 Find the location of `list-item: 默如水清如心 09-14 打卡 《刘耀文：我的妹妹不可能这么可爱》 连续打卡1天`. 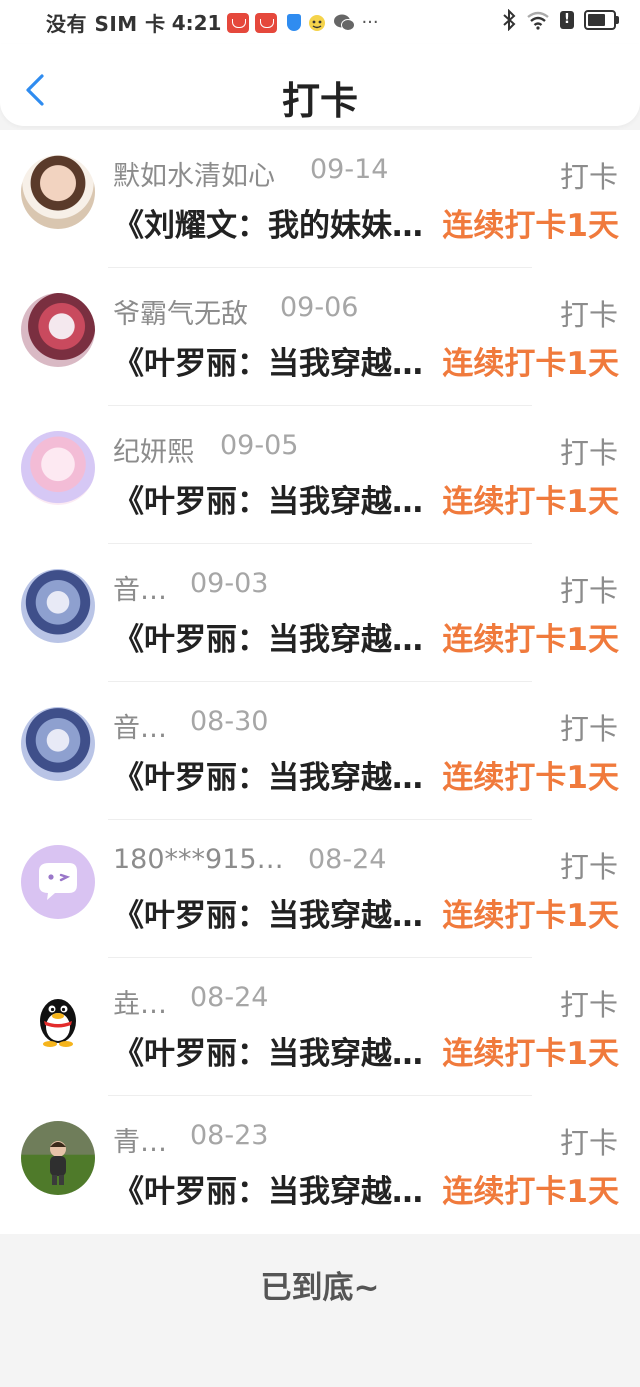

list-item: 默如水清如心 09-14 打卡 《刘耀文：我的妹妹不可能这么可爱》 连续打卡1天 is located at coordinates (320, 199).